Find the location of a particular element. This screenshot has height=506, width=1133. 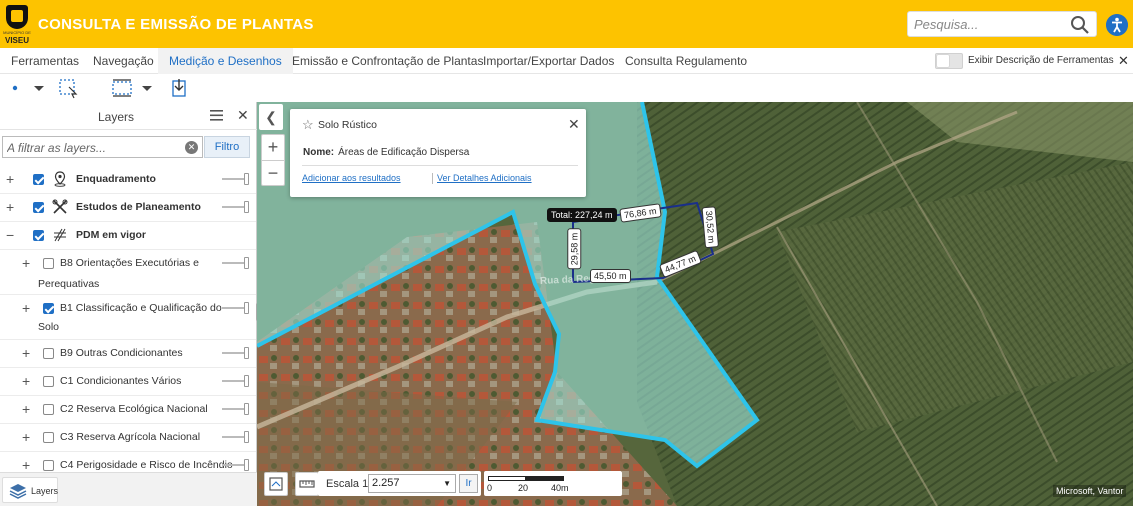

layer-row: + Enquadramento is located at coordinates (128, 179).